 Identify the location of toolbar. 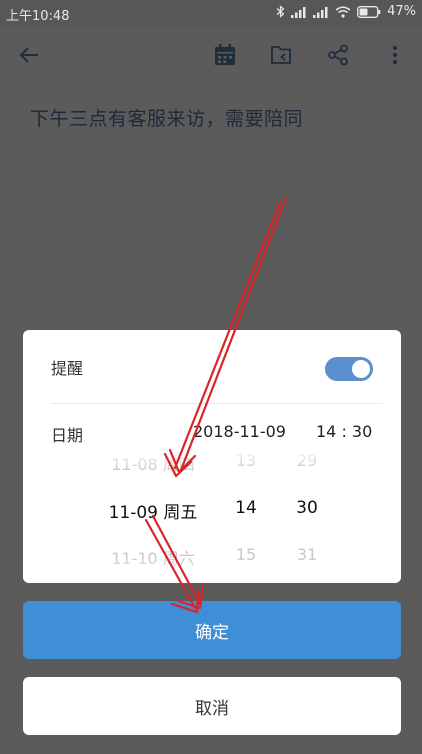
(211, 55).